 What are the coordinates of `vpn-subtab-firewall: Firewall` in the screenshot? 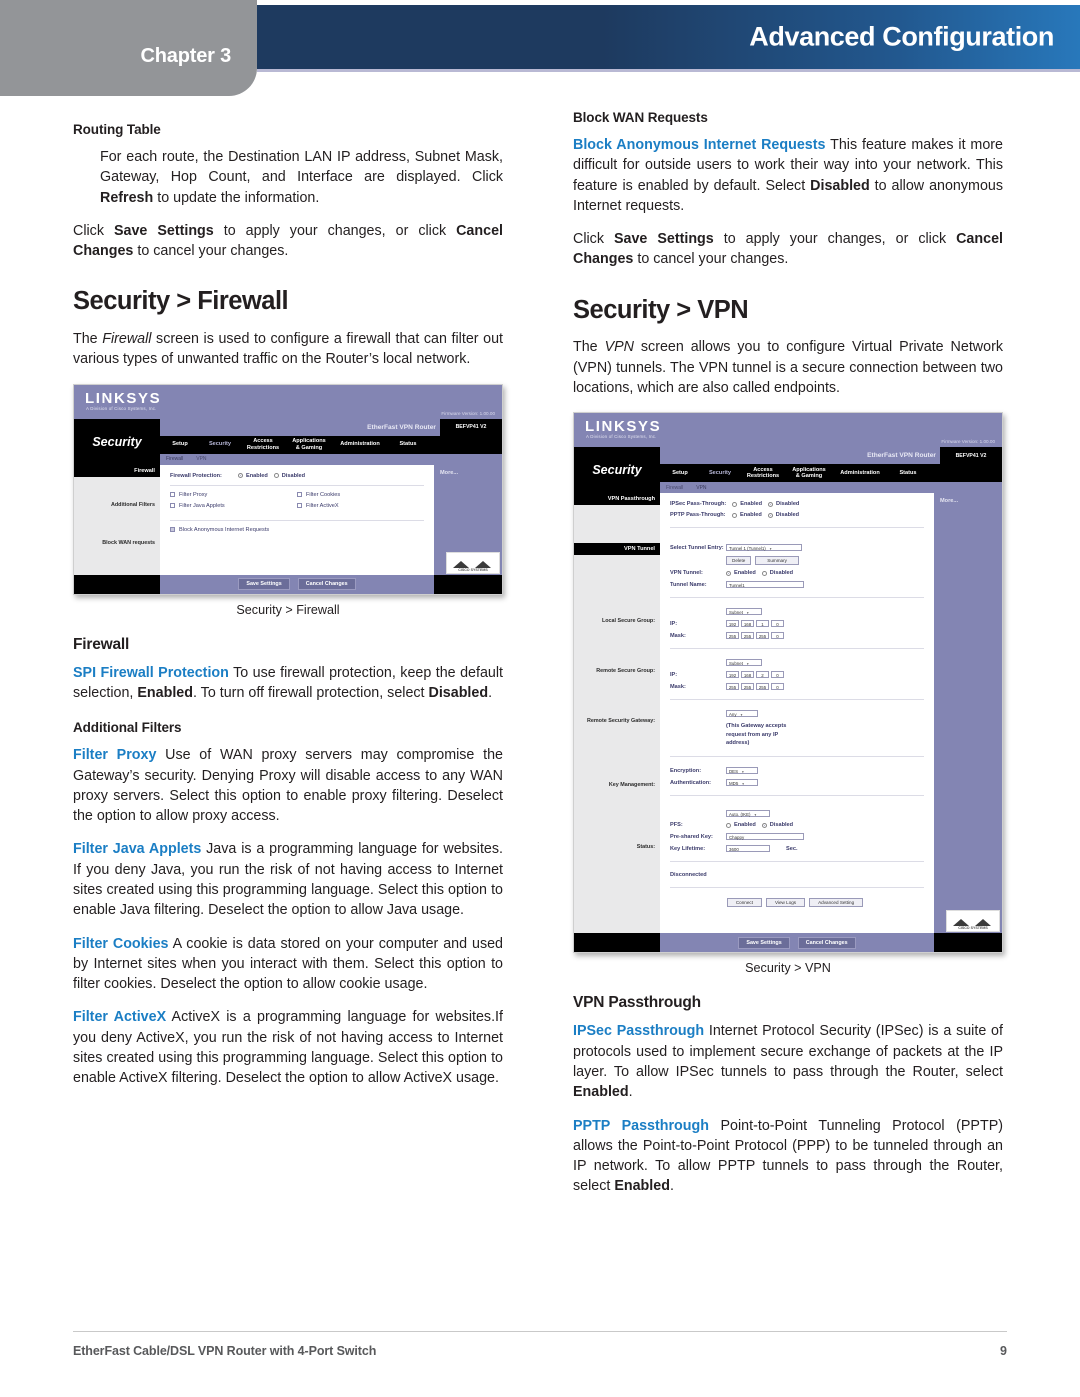 It's located at (674, 488).